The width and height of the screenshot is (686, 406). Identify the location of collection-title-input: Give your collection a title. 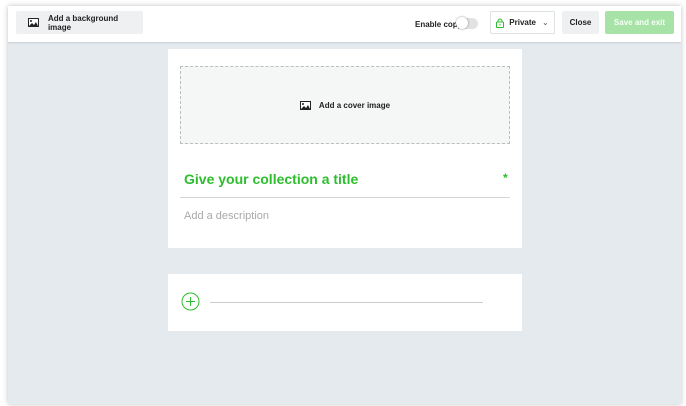
(344, 179).